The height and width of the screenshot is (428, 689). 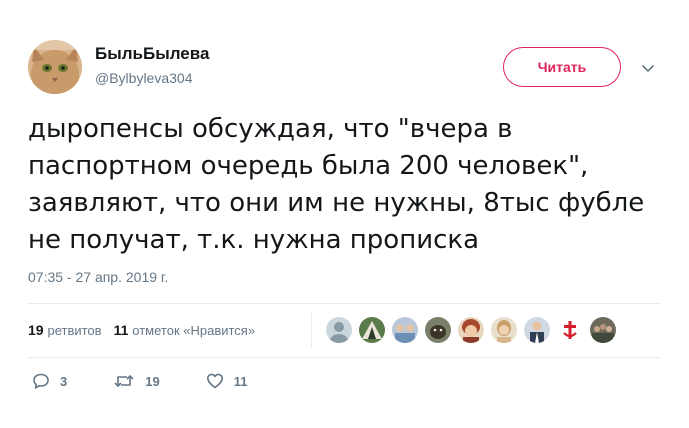 I want to click on tweet-actions: 3 19 11, so click(x=162, y=381).